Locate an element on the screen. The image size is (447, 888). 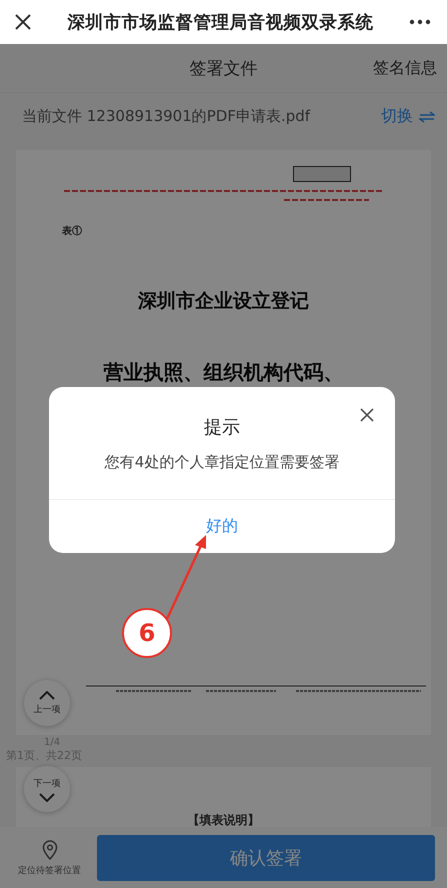
section-heading: 【填表说明】 is located at coordinates (224, 819).